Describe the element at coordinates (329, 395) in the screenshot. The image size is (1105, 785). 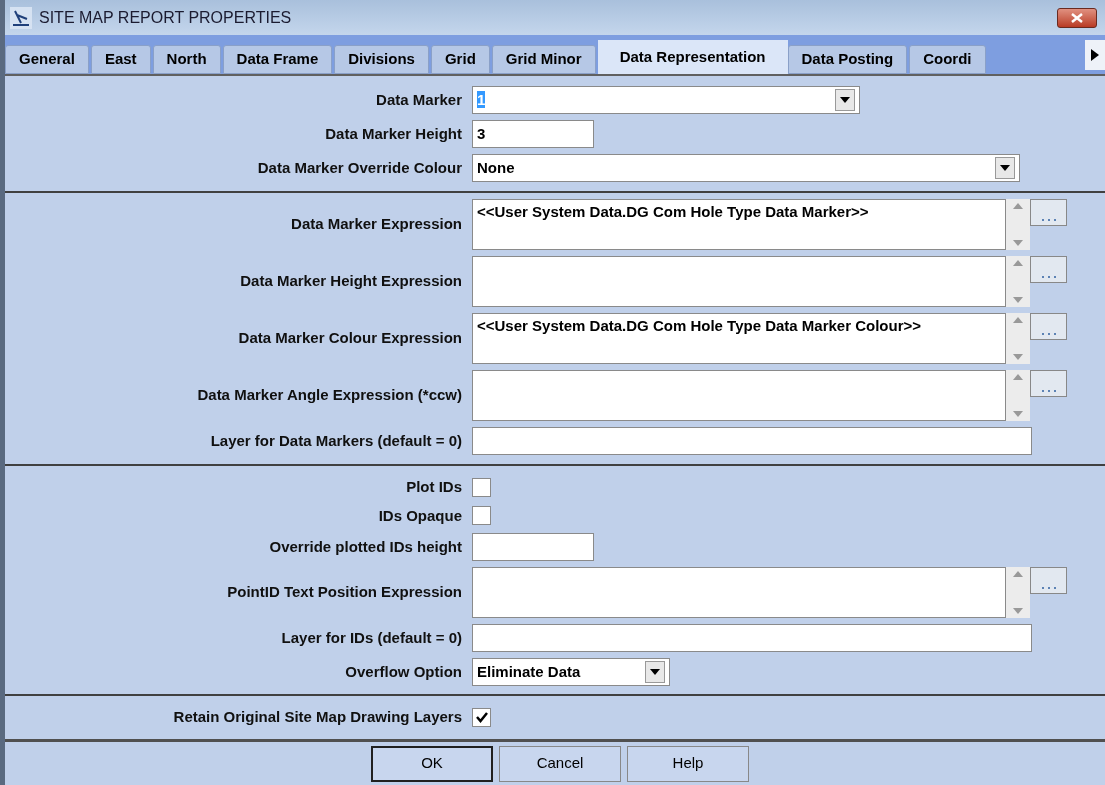
I see `field-label: Data Marker Angle Expression (*ccw)` at that location.